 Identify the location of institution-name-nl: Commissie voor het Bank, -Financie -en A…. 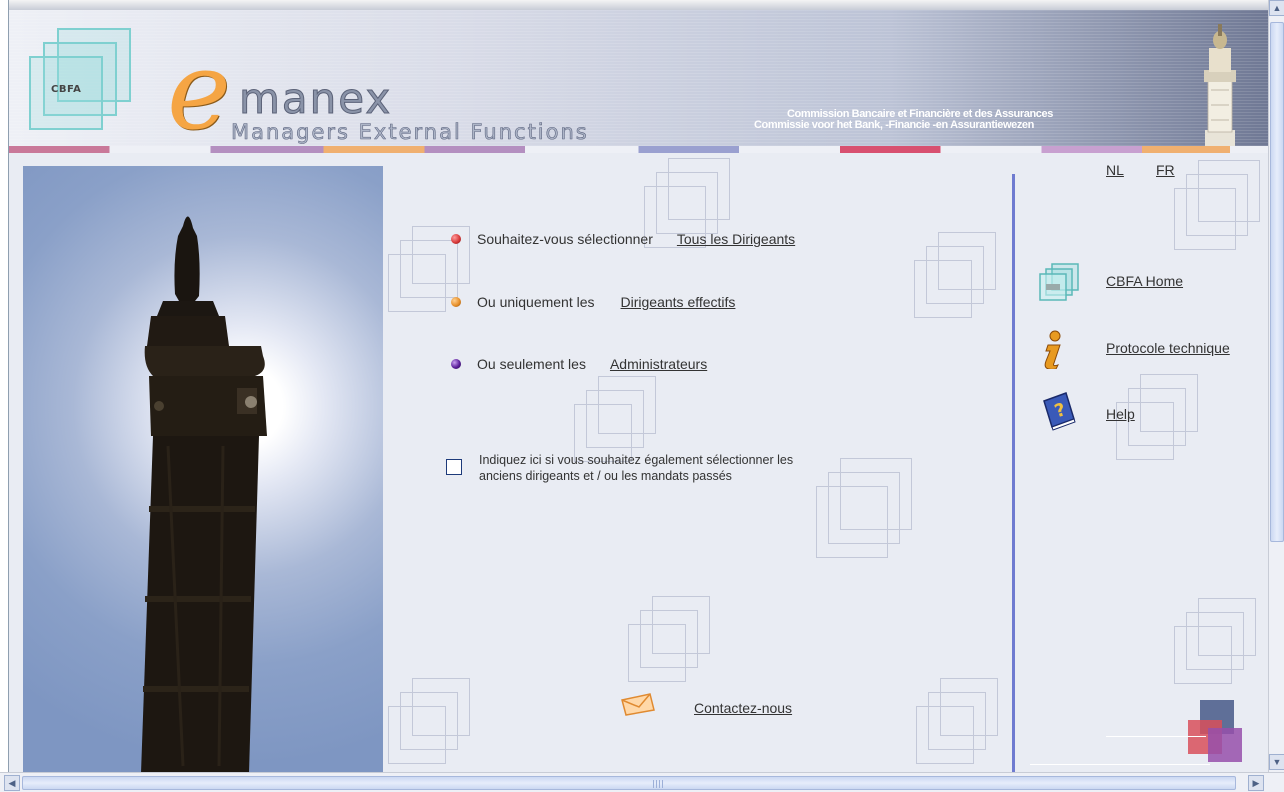
(894, 125).